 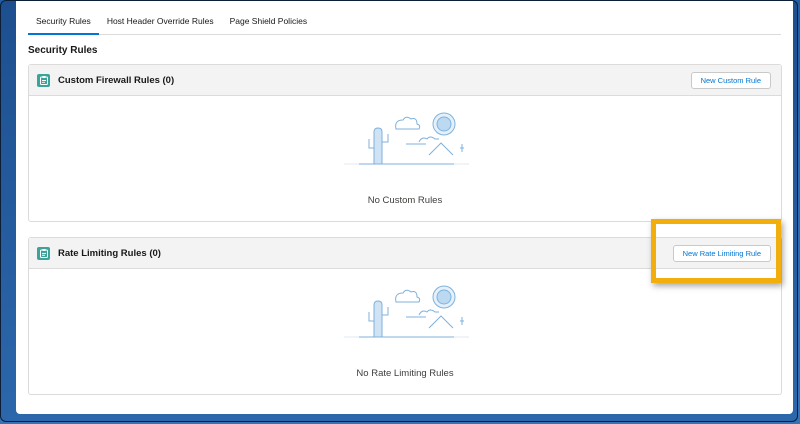 What do you see at coordinates (63, 21) in the screenshot?
I see `tab-security-rules: Security Rules` at bounding box center [63, 21].